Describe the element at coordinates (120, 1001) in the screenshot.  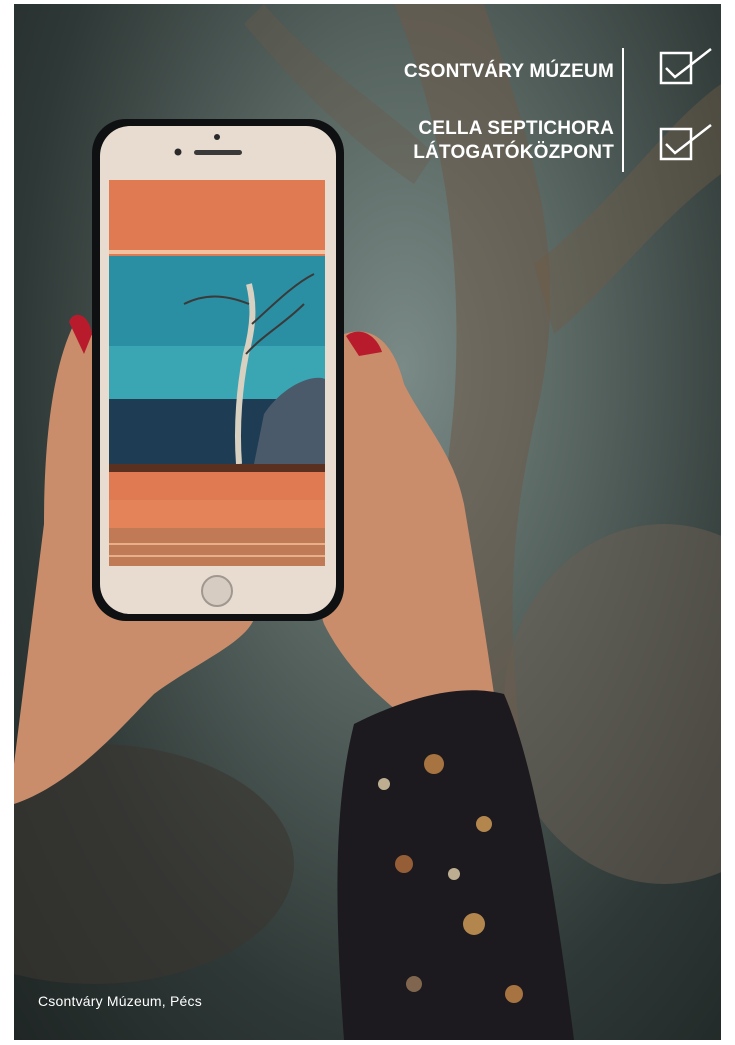
I see `photo-caption: Csontváry Múzeum, Pécs` at that location.